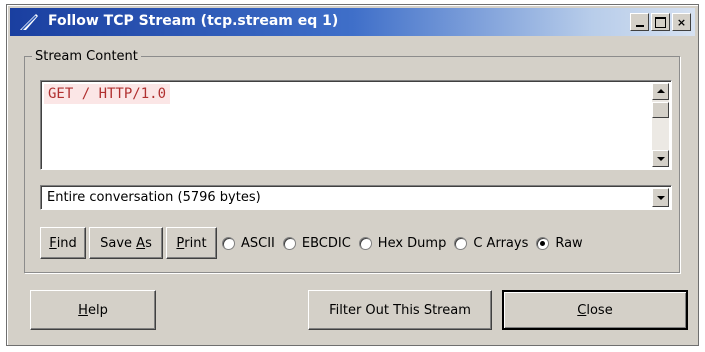 This screenshot has height=352, width=705. Describe the element at coordinates (316, 243) in the screenshot. I see `radio-ebcdic: EBCDIC` at that location.